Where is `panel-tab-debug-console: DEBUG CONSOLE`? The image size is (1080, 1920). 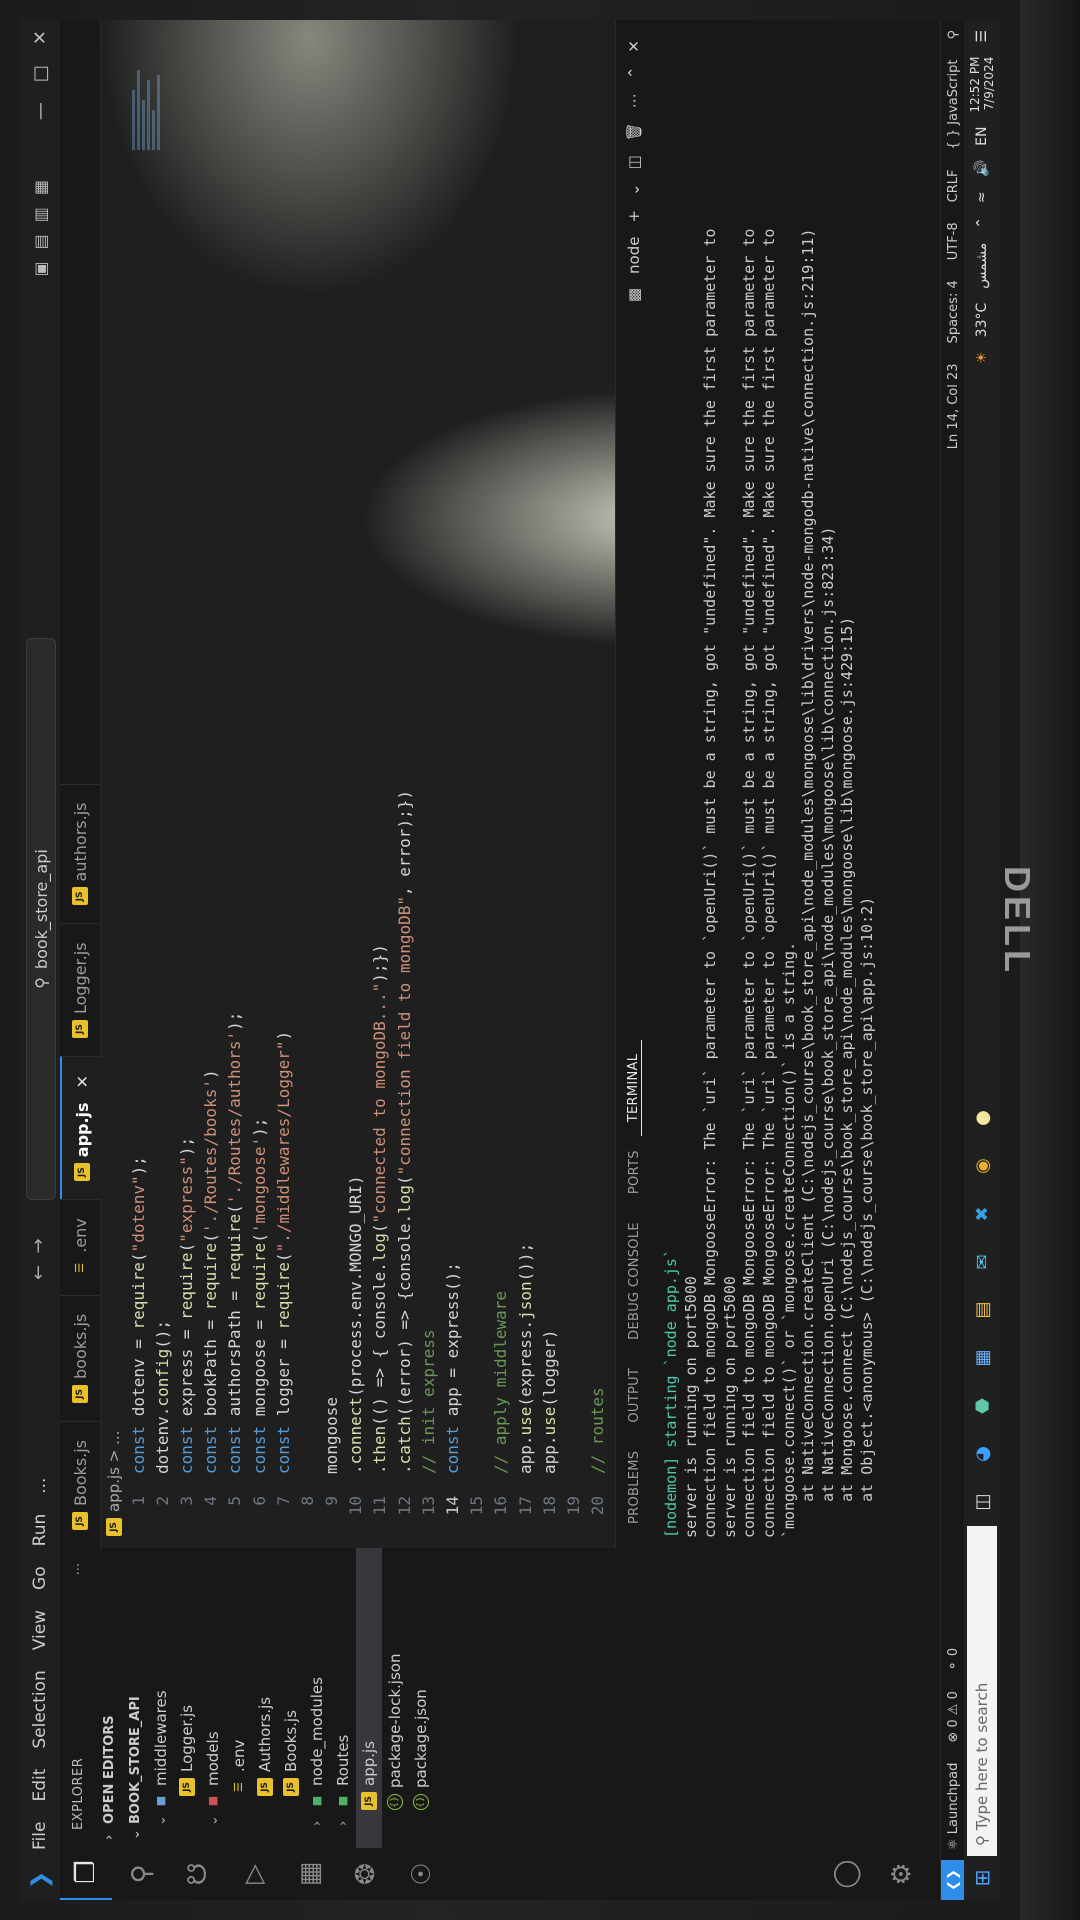
panel-tab-debug-console: DEBUG CONSOLE is located at coordinates (634, 1281).